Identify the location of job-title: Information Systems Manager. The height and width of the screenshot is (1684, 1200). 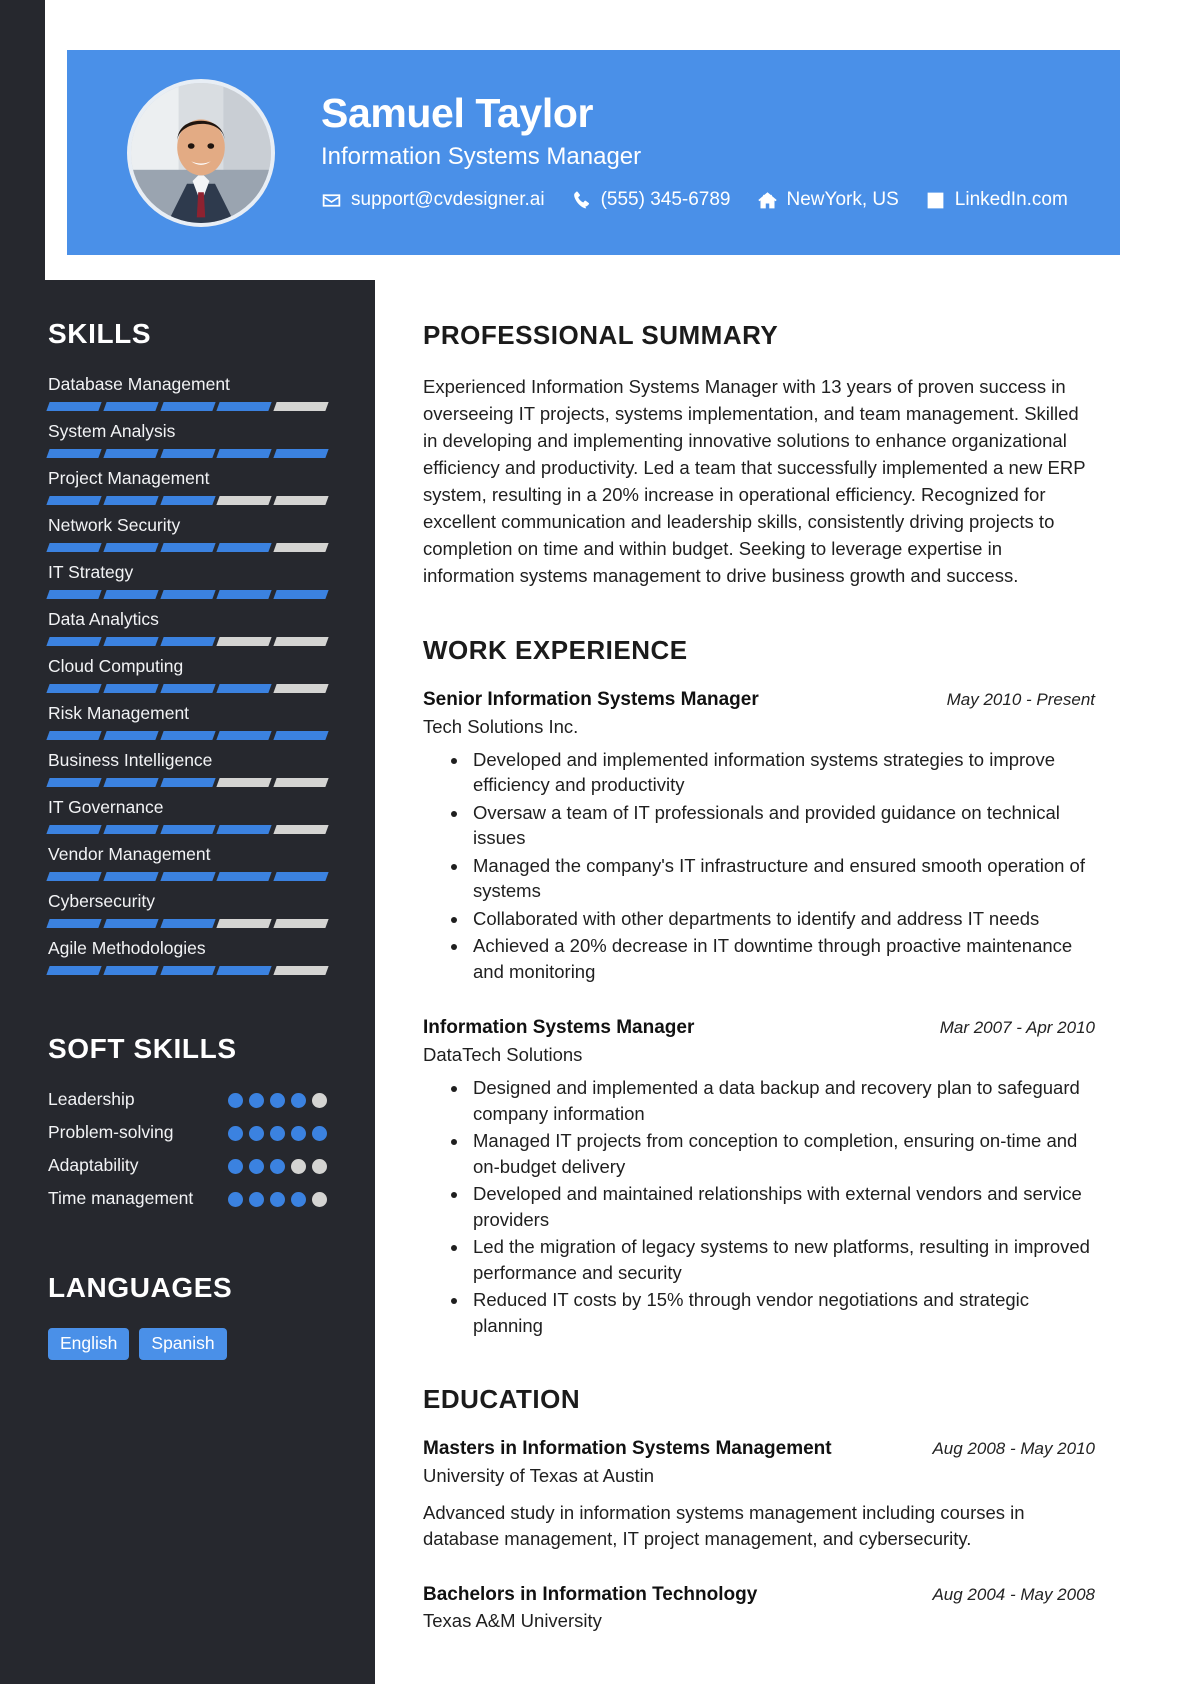
(481, 156).